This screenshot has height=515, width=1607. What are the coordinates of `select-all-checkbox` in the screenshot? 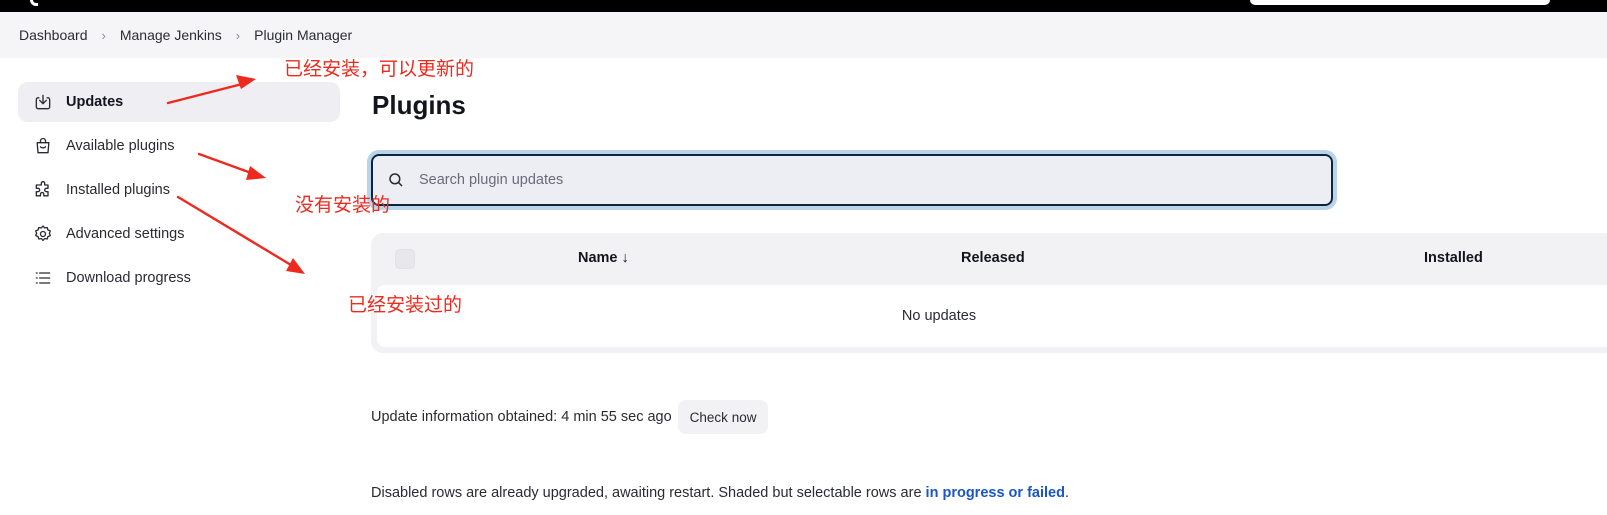 It's located at (405, 259).